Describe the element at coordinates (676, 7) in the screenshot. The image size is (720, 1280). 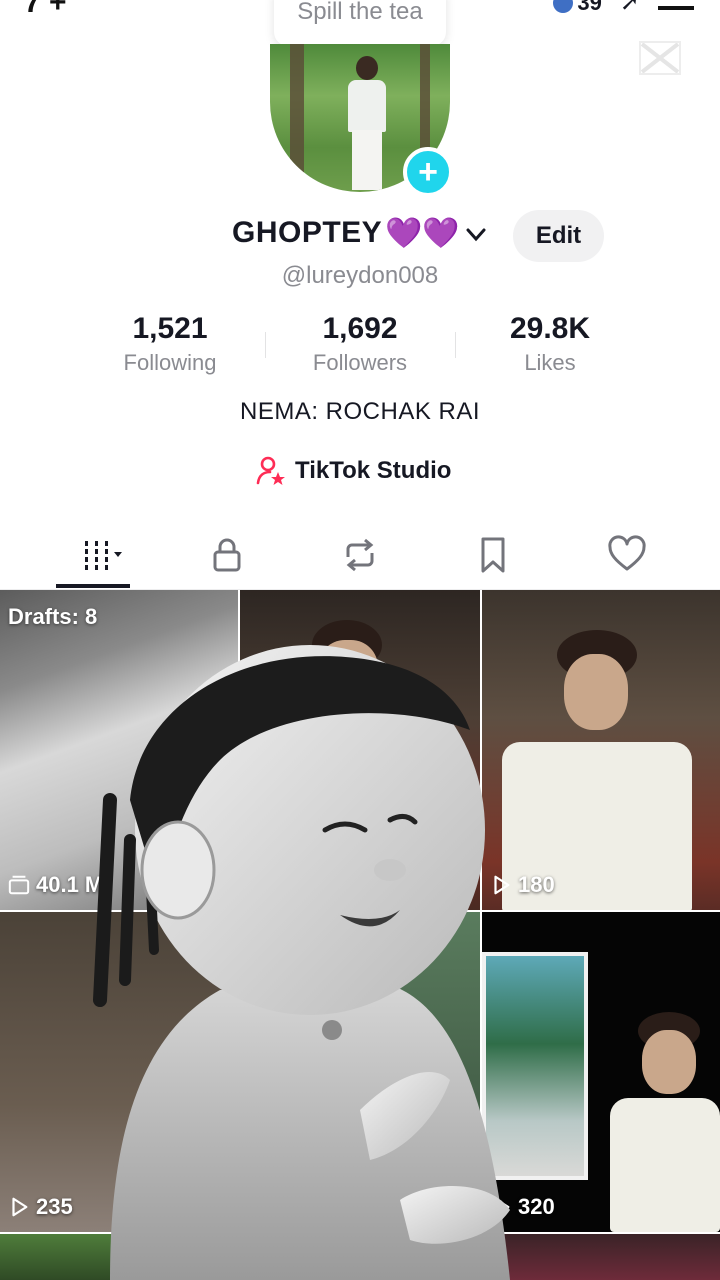
I see `menu-icon` at that location.